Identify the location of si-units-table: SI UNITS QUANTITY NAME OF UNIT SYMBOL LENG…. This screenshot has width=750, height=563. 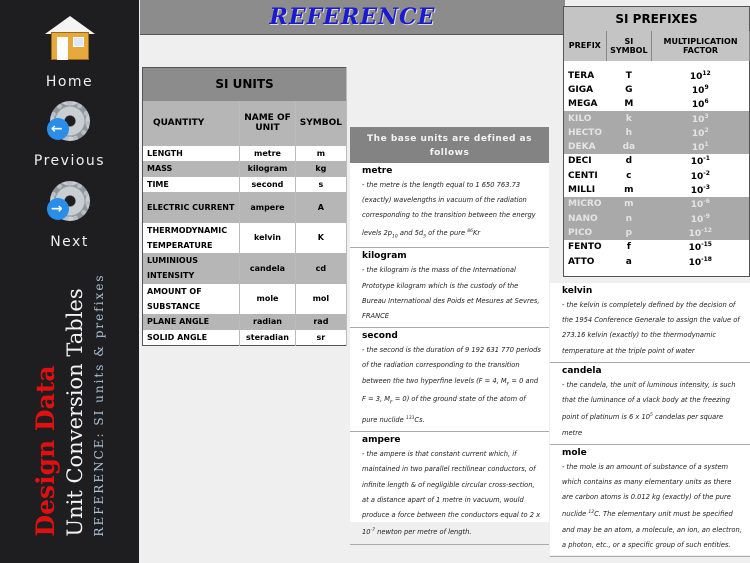
(245, 206).